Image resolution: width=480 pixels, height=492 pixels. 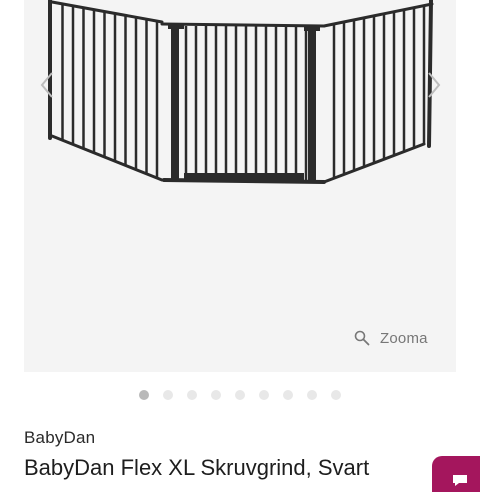 What do you see at coordinates (460, 480) in the screenshot?
I see `chat-icon` at bounding box center [460, 480].